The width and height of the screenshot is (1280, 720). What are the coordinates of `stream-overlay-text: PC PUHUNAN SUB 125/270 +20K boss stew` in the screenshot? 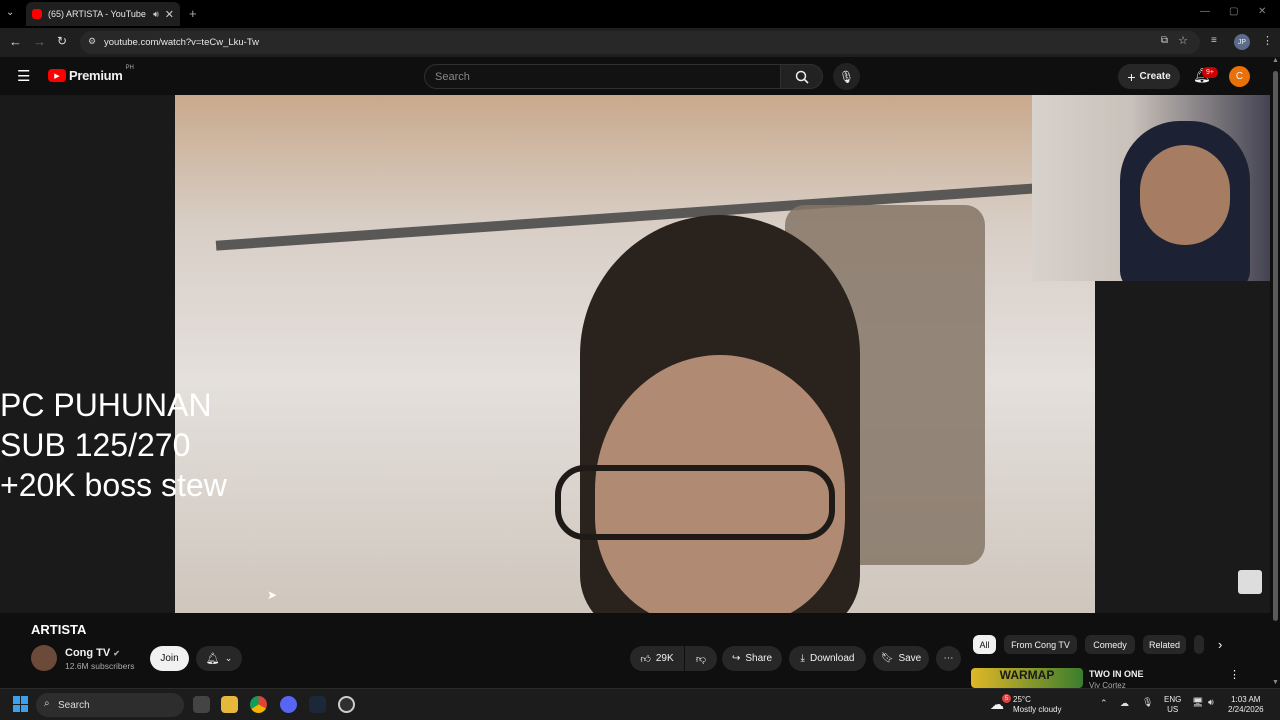 It's located at (113, 445).